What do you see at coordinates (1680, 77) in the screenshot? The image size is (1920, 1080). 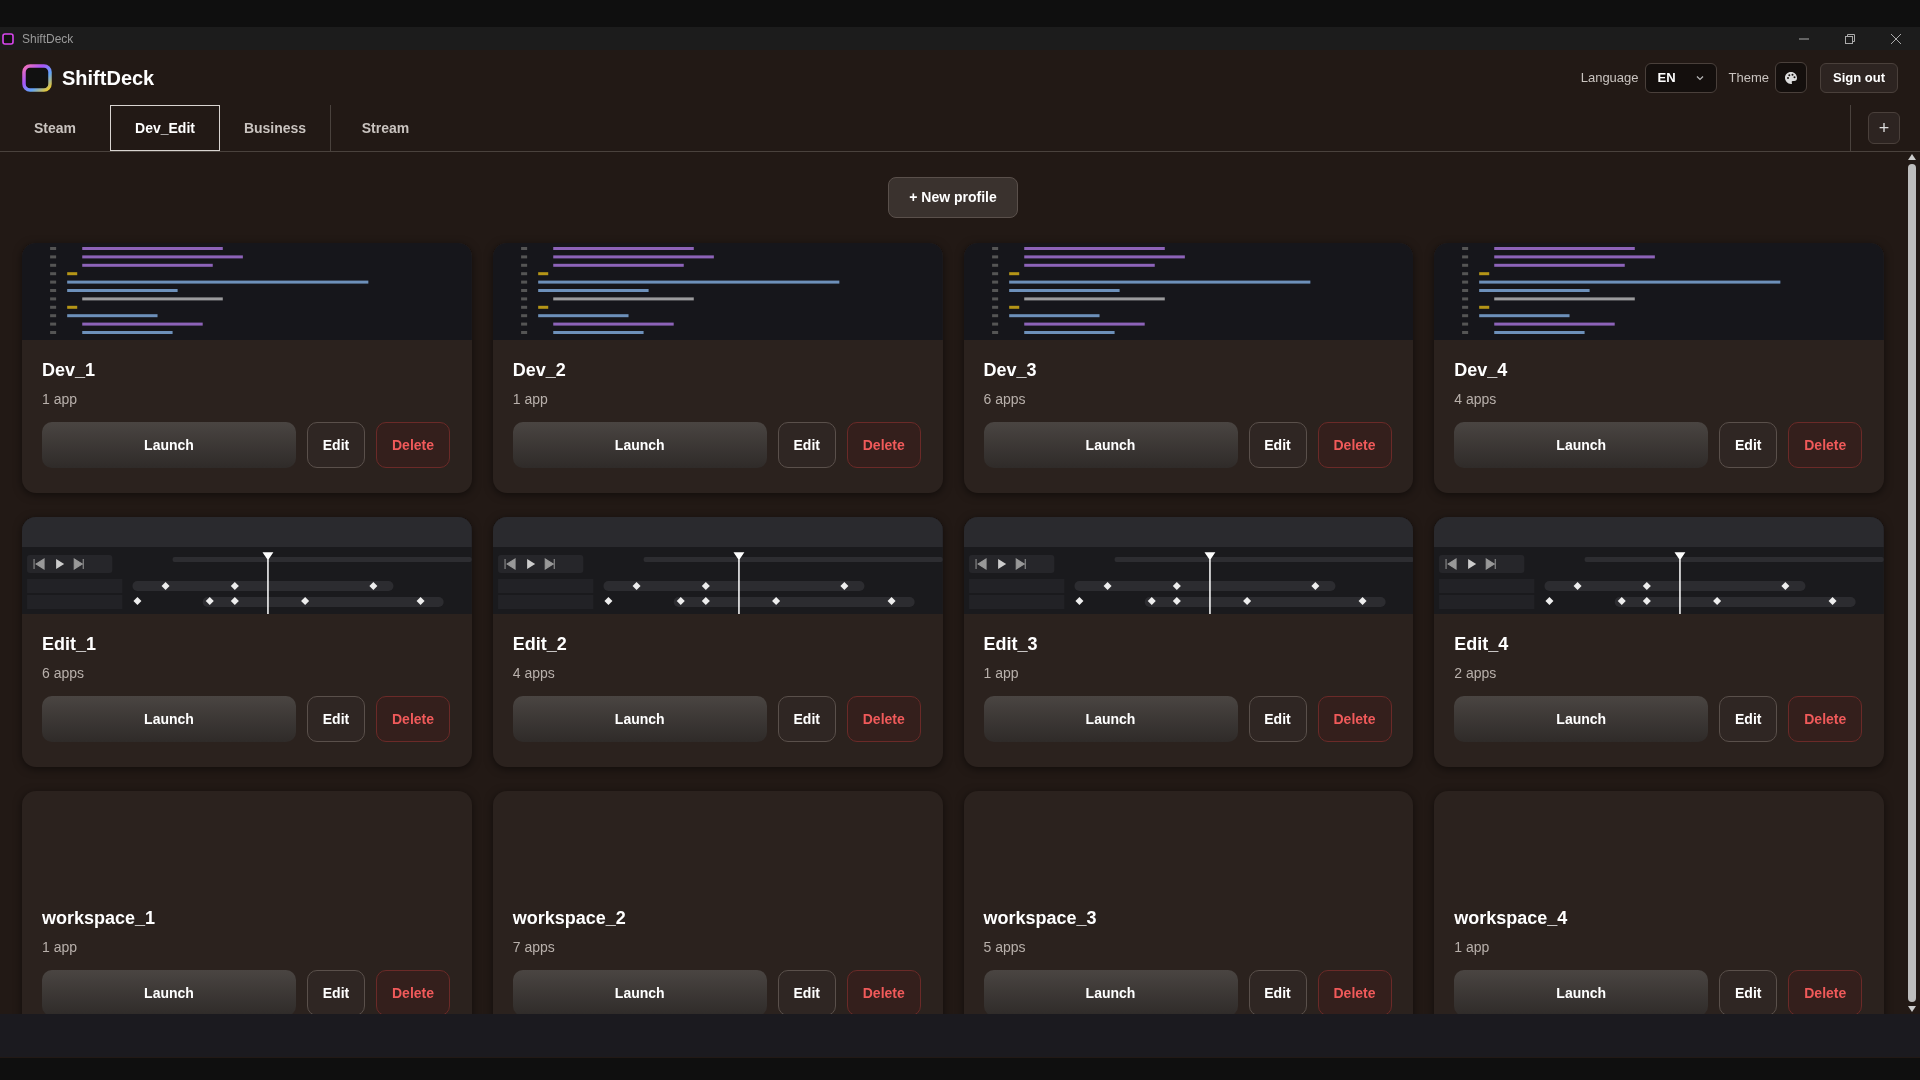 I see `language-select: EN` at bounding box center [1680, 77].